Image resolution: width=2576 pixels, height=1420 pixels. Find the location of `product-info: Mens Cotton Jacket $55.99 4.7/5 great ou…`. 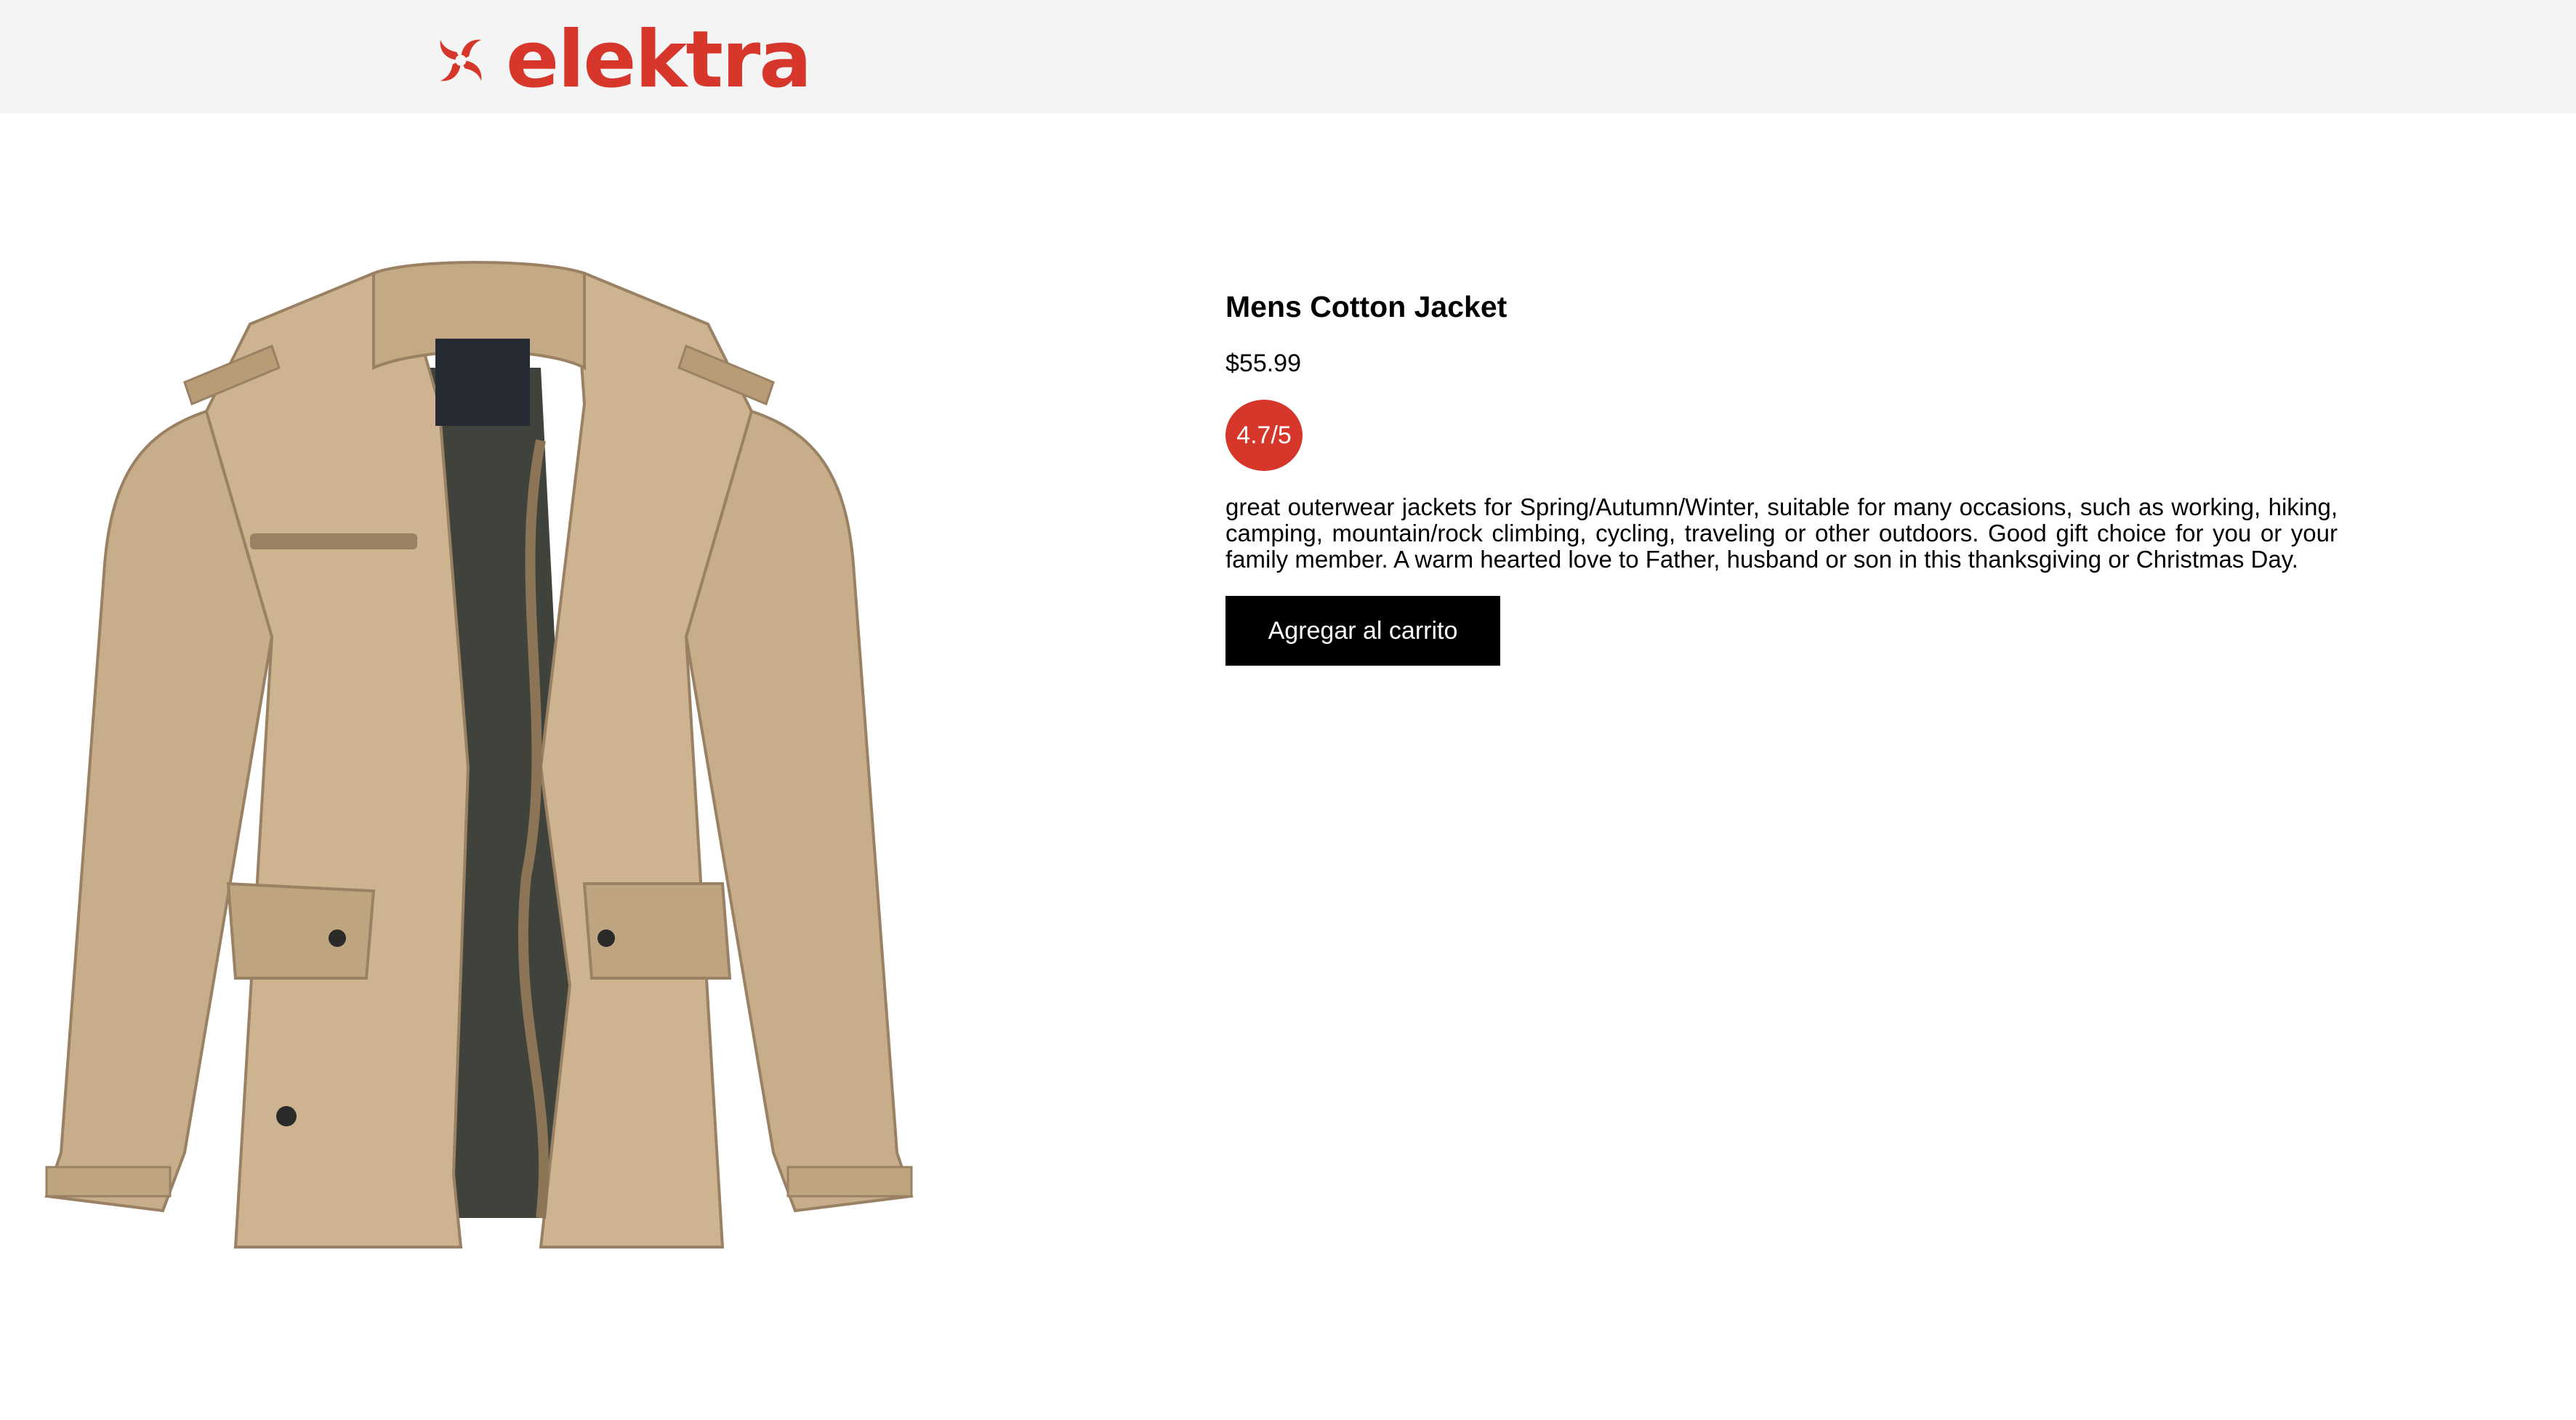

product-info: Mens Cotton Jacket $55.99 4.7/5 great ou… is located at coordinates (1781, 476).